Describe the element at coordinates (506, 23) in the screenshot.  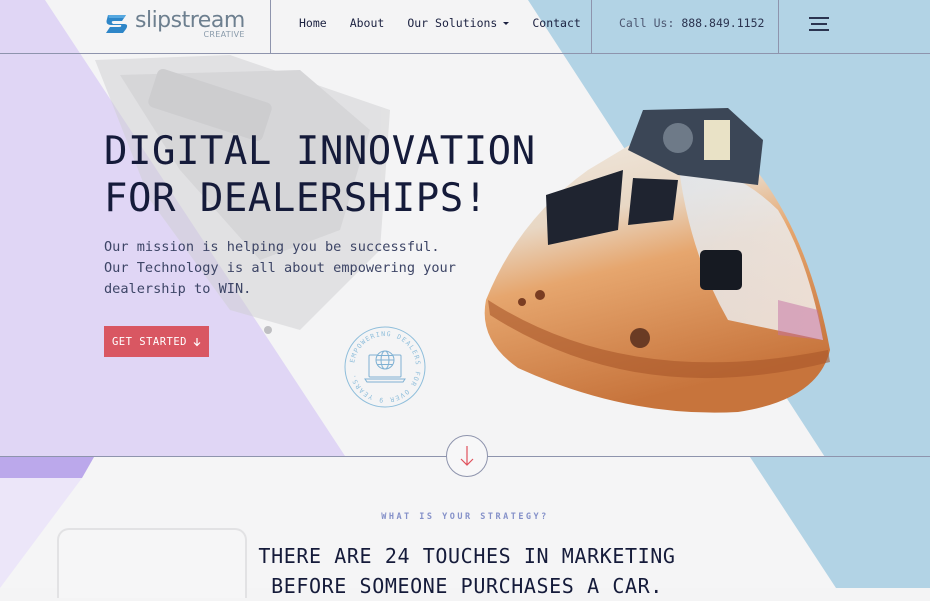
I see `caret-down-icon` at that location.